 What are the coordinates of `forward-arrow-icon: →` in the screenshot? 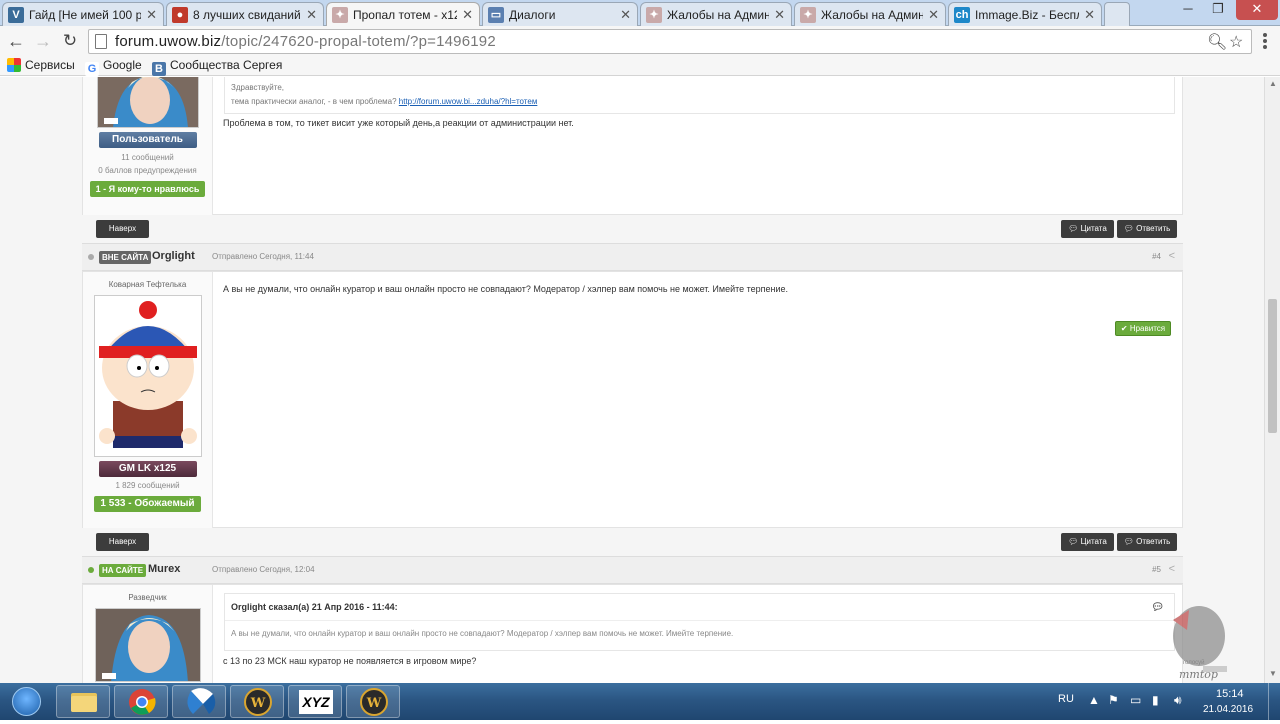 It's located at (43, 41).